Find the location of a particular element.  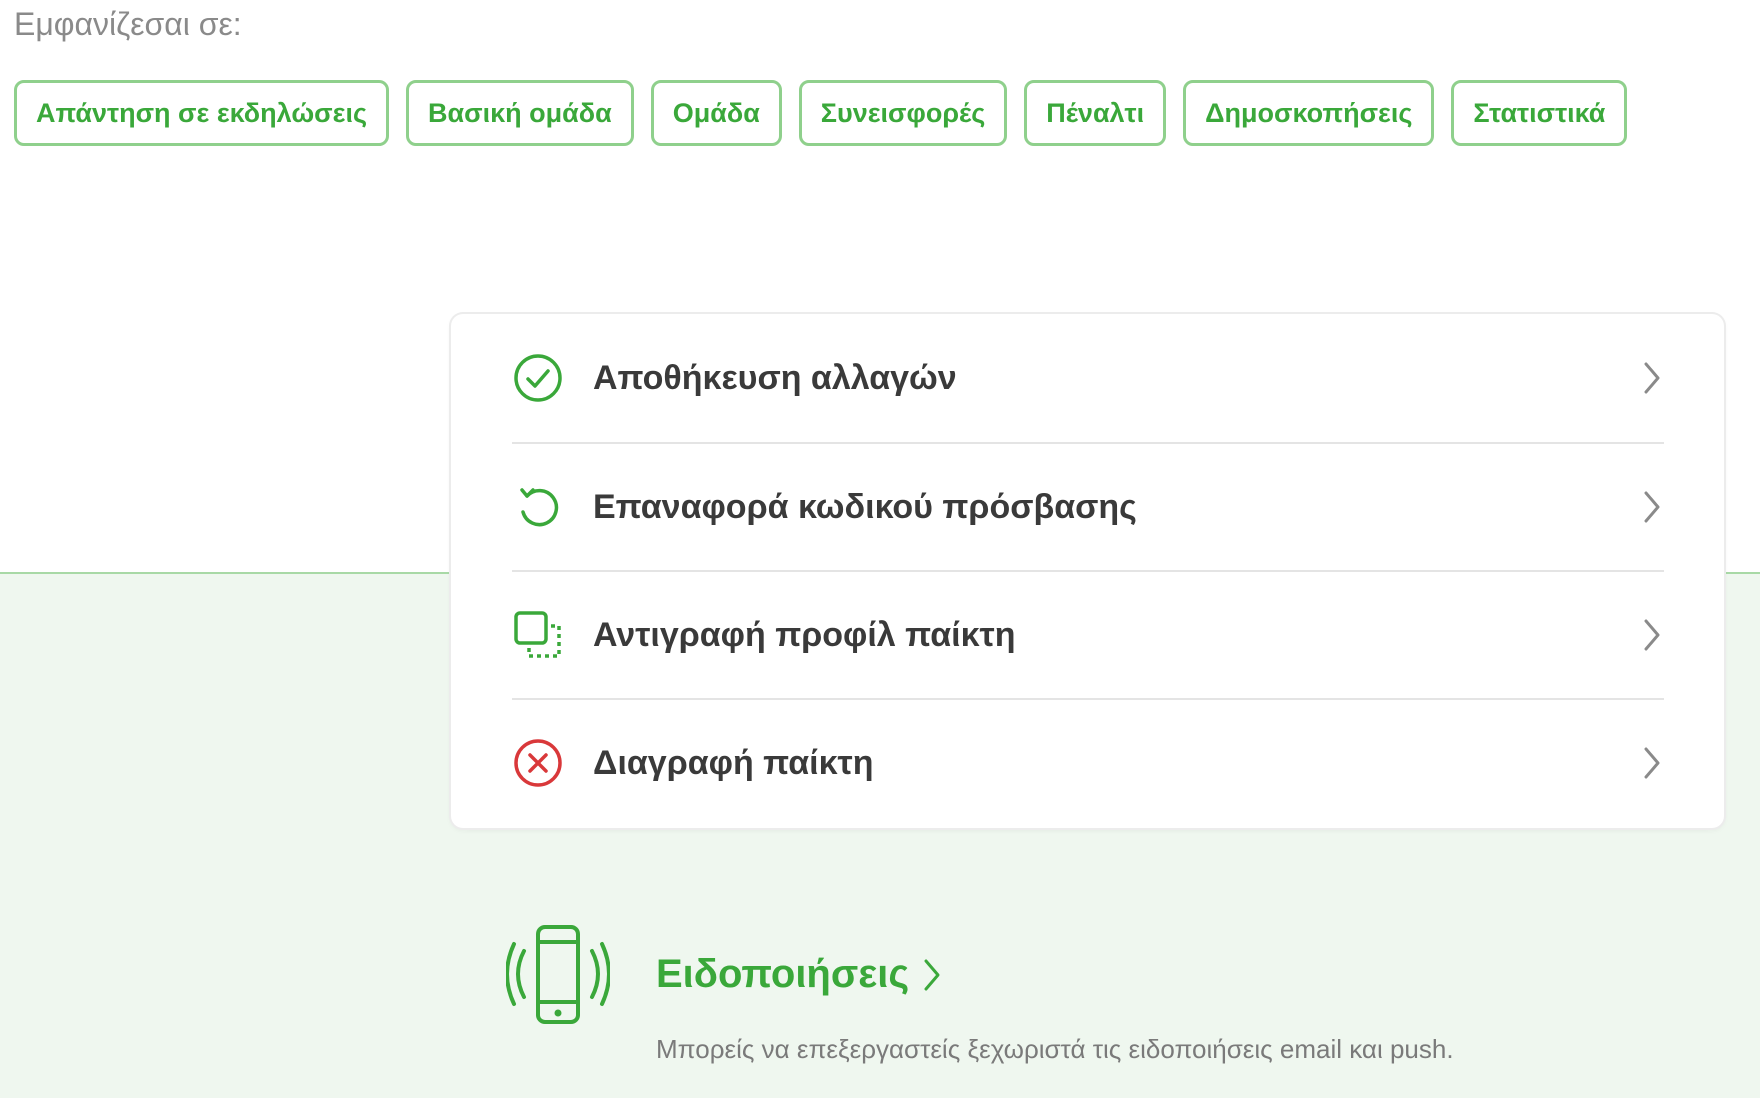

chip-core-team: Βασική ομάδα is located at coordinates (520, 113).